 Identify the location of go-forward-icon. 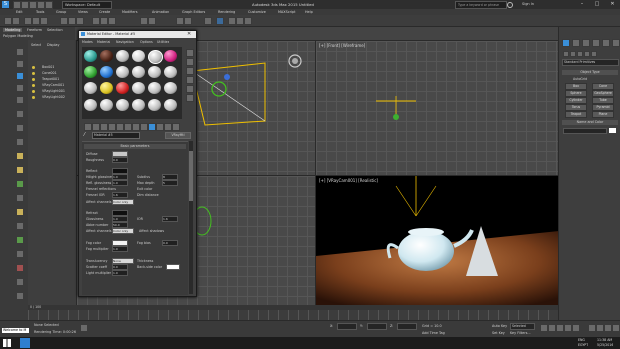
(176, 127).